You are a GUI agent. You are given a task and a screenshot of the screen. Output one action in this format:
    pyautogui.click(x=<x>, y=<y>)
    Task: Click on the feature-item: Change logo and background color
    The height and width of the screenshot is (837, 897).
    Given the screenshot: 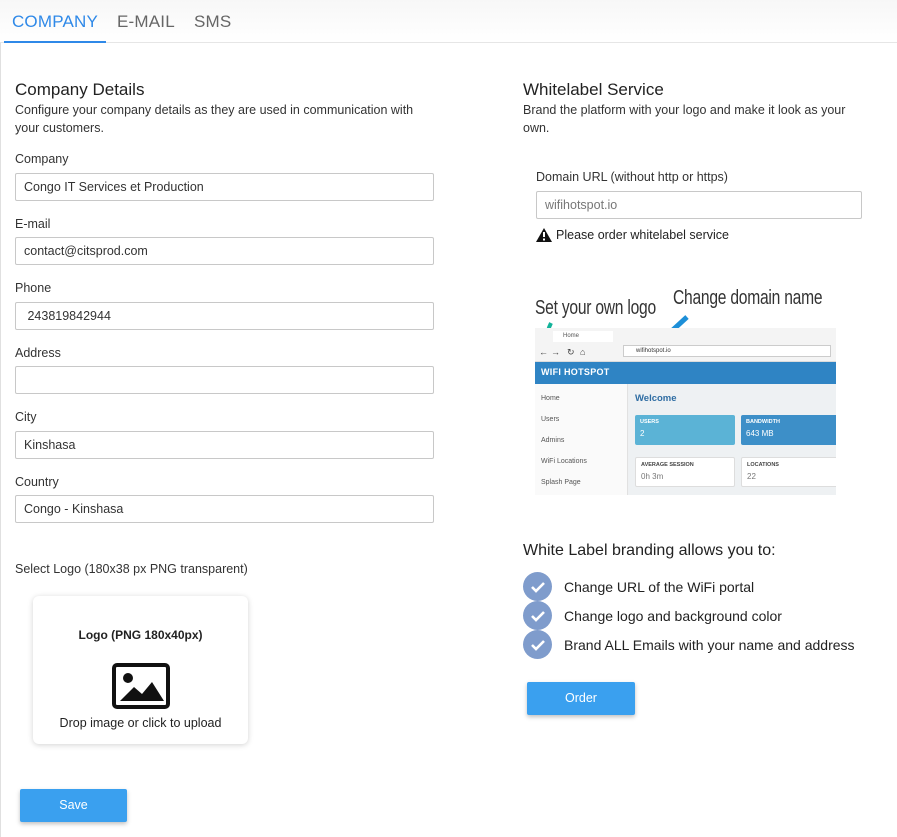 What is the action you would take?
    pyautogui.click(x=652, y=615)
    